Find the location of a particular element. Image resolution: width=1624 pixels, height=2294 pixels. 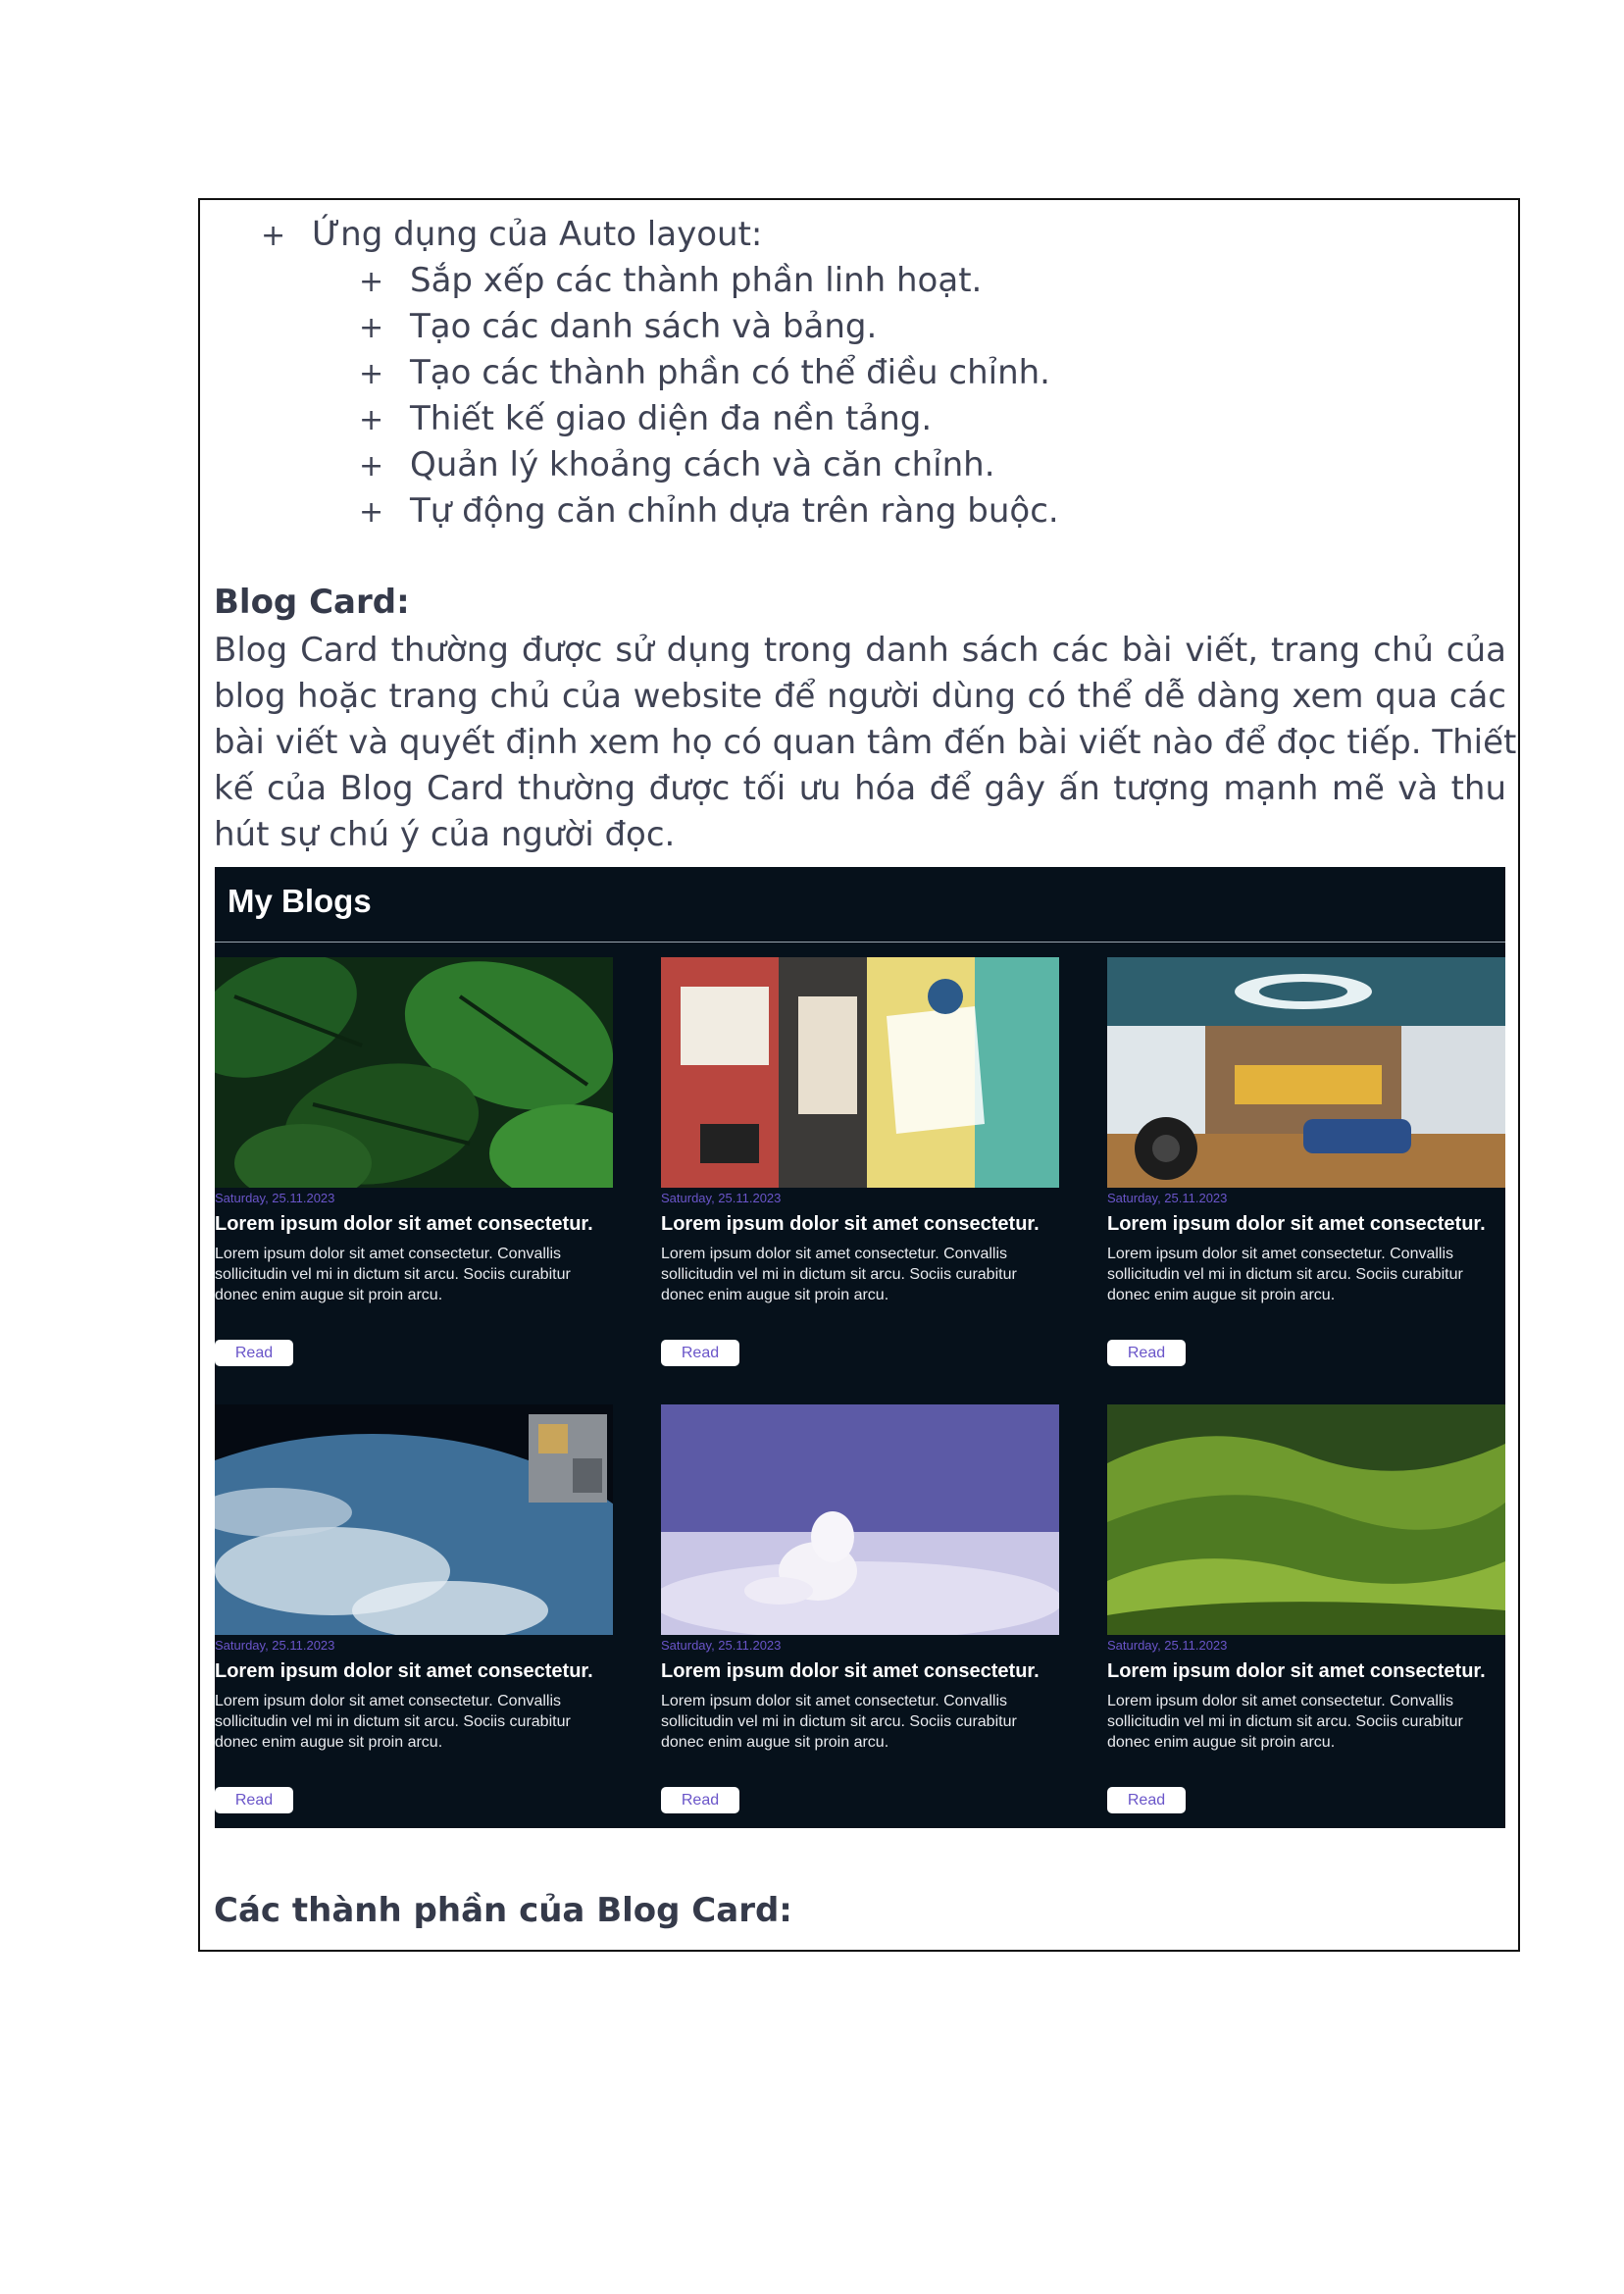

section-heading-components: Các thành phần của Blog Card: is located at coordinates (503, 1910).